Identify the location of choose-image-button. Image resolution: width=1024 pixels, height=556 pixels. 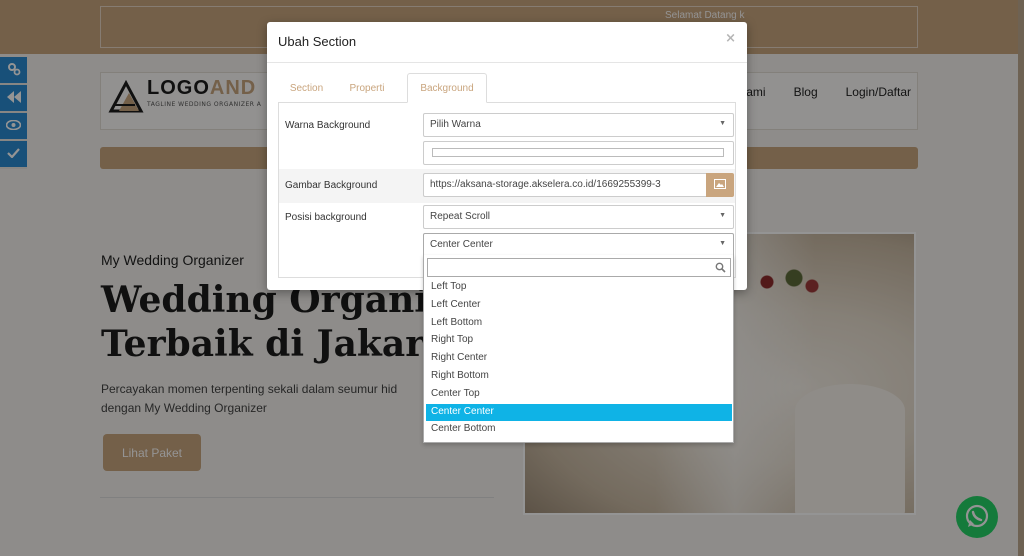
(720, 185).